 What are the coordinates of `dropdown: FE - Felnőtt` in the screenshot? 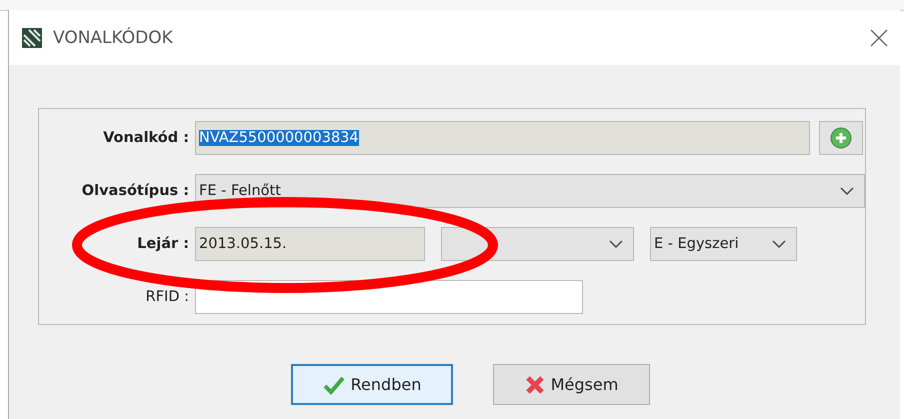 It's located at (530, 191).